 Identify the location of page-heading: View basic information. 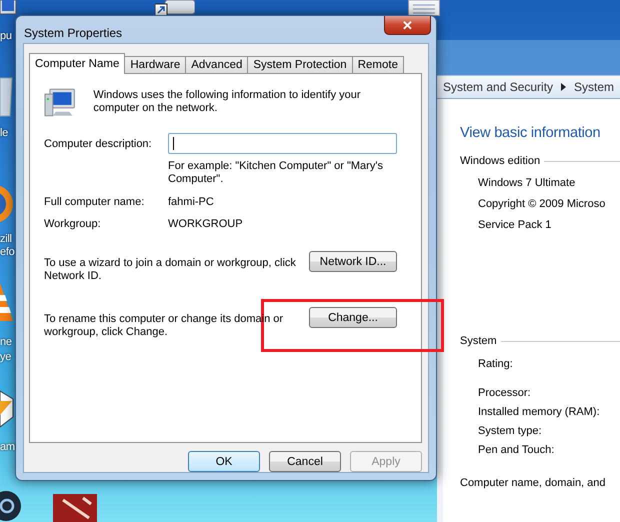
(531, 133).